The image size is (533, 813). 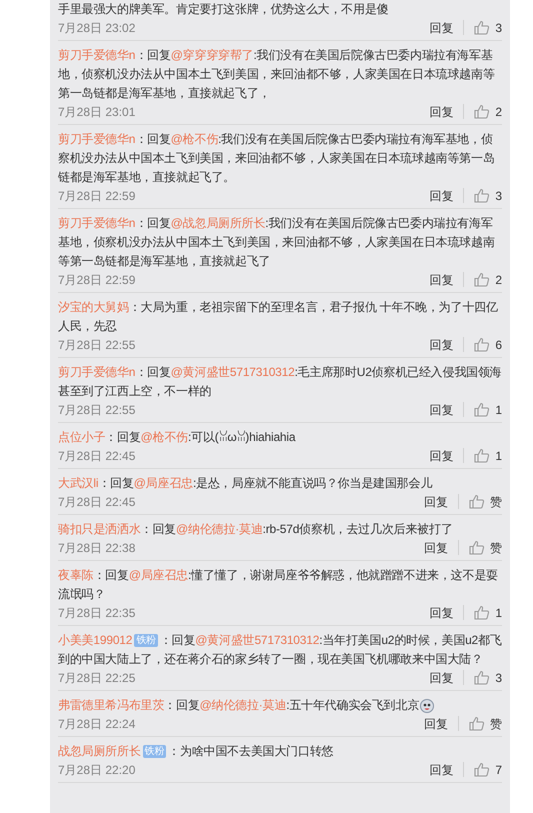 What do you see at coordinates (277, 74) in the screenshot?
I see `comment-text: 剪刀手爱德华n：回复@穿穿穿穿帮了:我们没有在美国后院像古巴委内瑞拉有海军基地，侦察机没办法从中国本土飞到美国，来回油都不够，人家美国在日本琉球越南等第一岛链都是海军基地，直接就起飞了，` at bounding box center [277, 74].